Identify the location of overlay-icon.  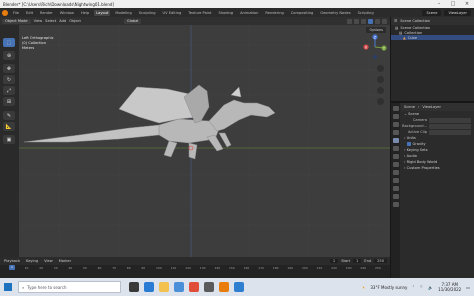
(349, 21).